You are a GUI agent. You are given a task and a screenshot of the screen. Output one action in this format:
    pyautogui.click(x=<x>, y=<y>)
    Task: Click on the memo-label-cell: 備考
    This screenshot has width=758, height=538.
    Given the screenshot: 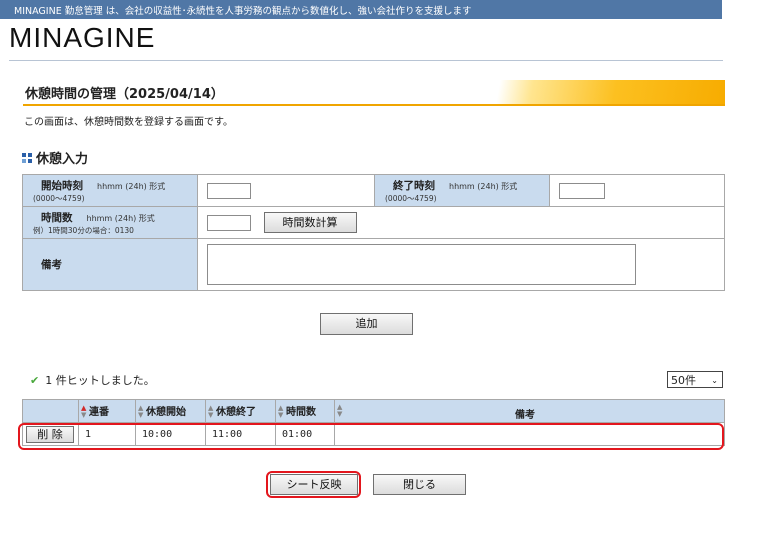 What is the action you would take?
    pyautogui.click(x=110, y=264)
    